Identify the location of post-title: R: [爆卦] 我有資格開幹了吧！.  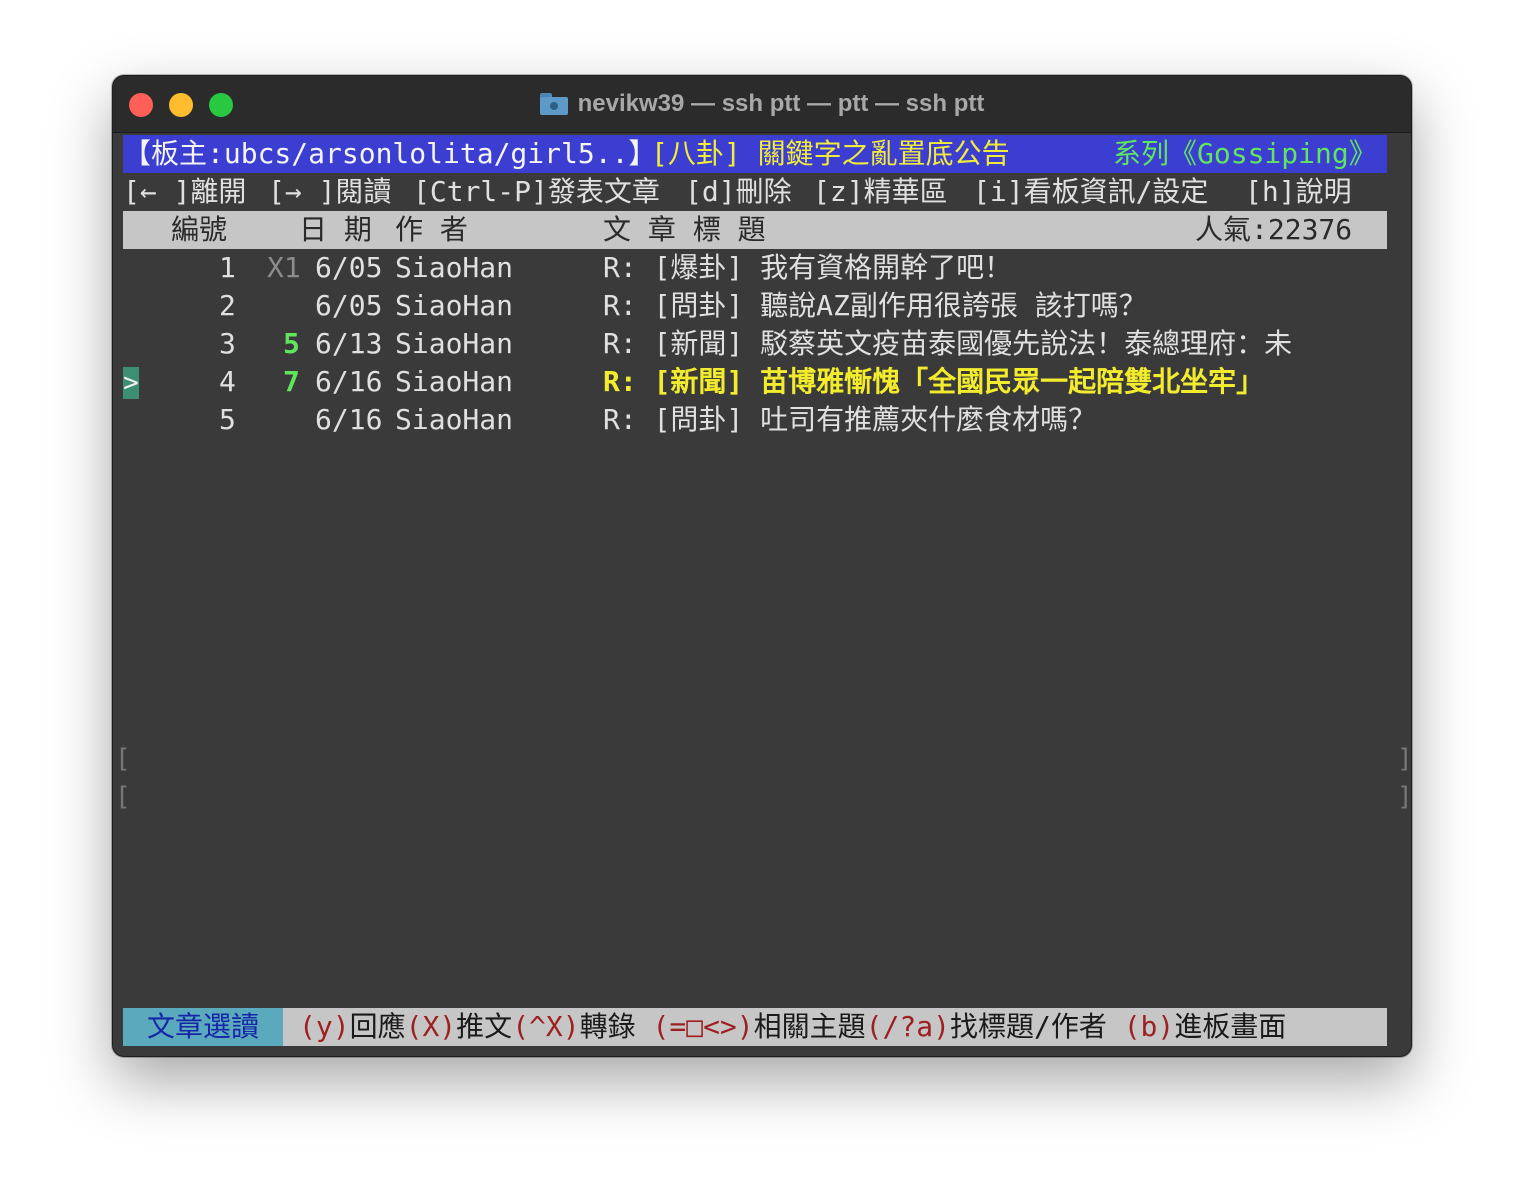
(808, 267).